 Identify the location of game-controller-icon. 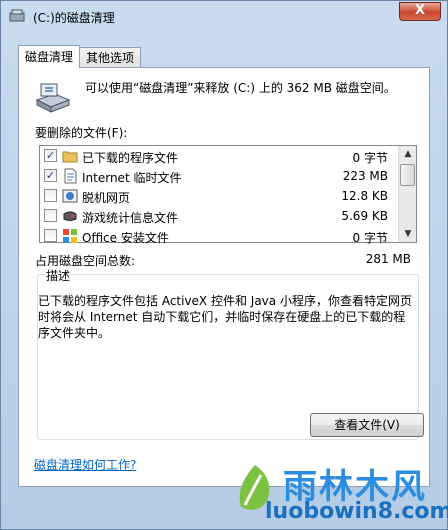
(70, 216).